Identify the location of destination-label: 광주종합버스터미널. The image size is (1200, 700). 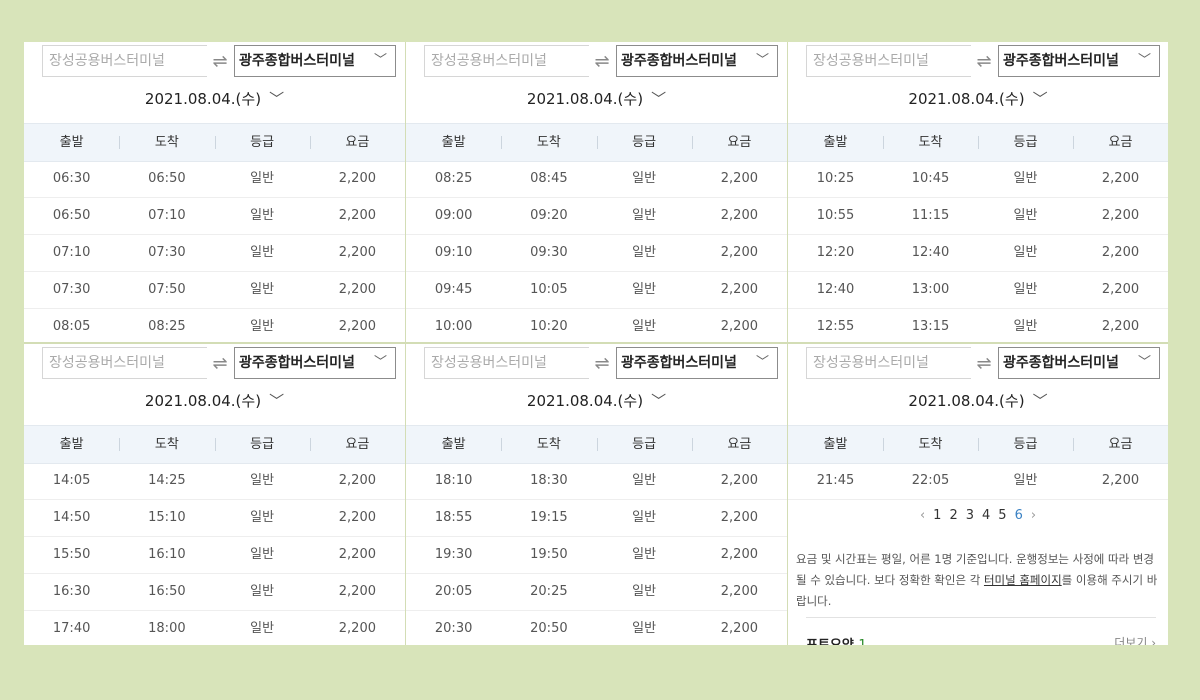
(1061, 363).